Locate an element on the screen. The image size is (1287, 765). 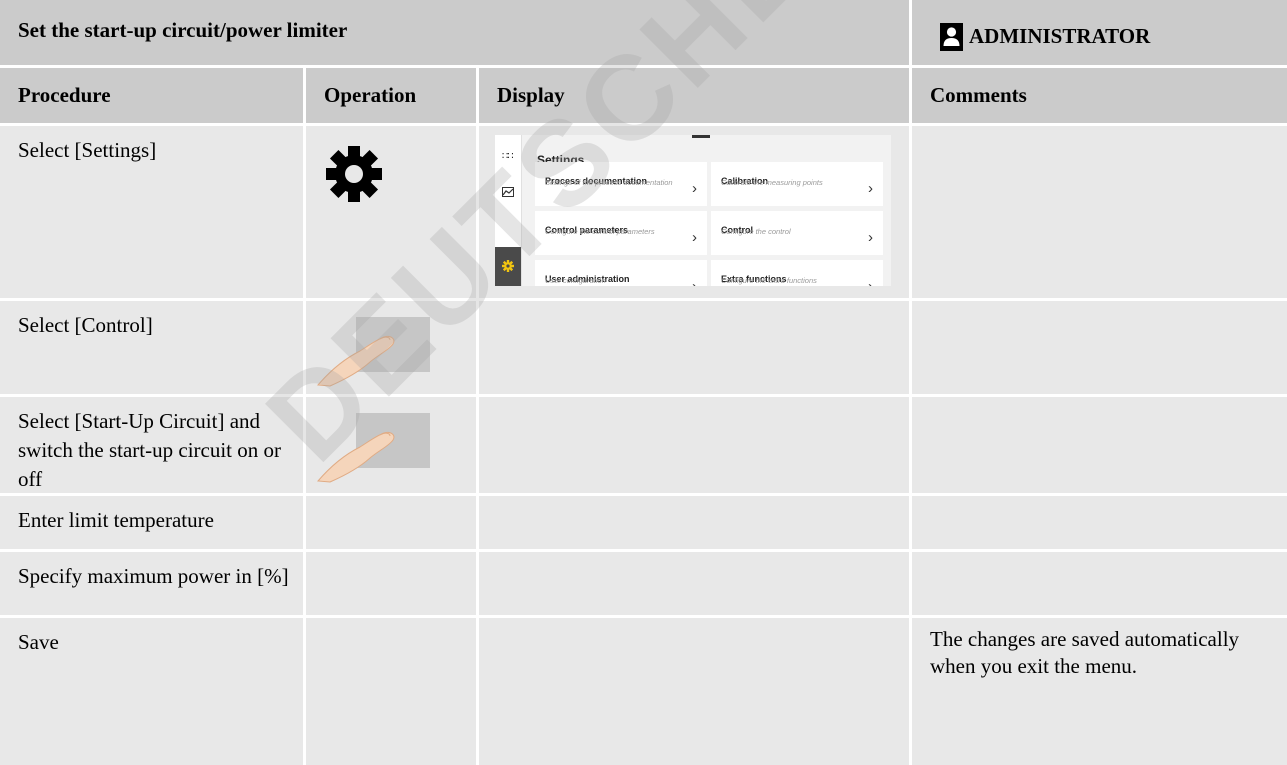
procedure-cell: Enter limit temperature is located at coordinates (151, 522).